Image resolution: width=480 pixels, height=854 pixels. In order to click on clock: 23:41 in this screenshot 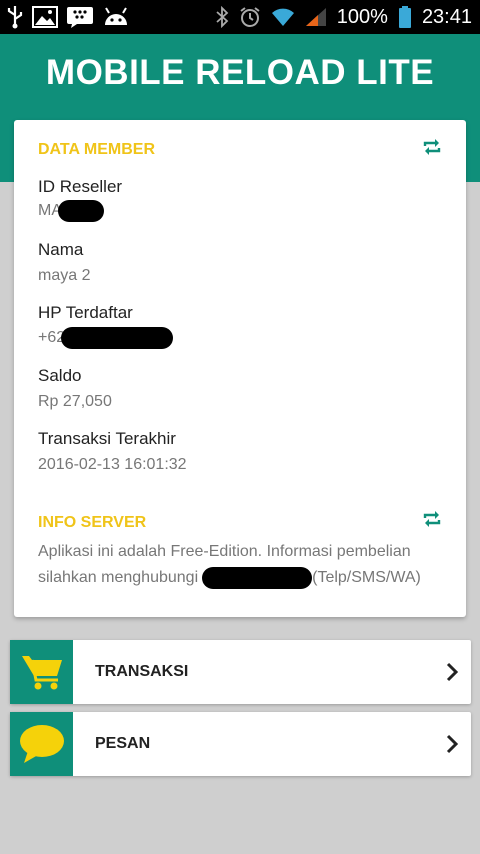, I will do `click(446, 16)`.